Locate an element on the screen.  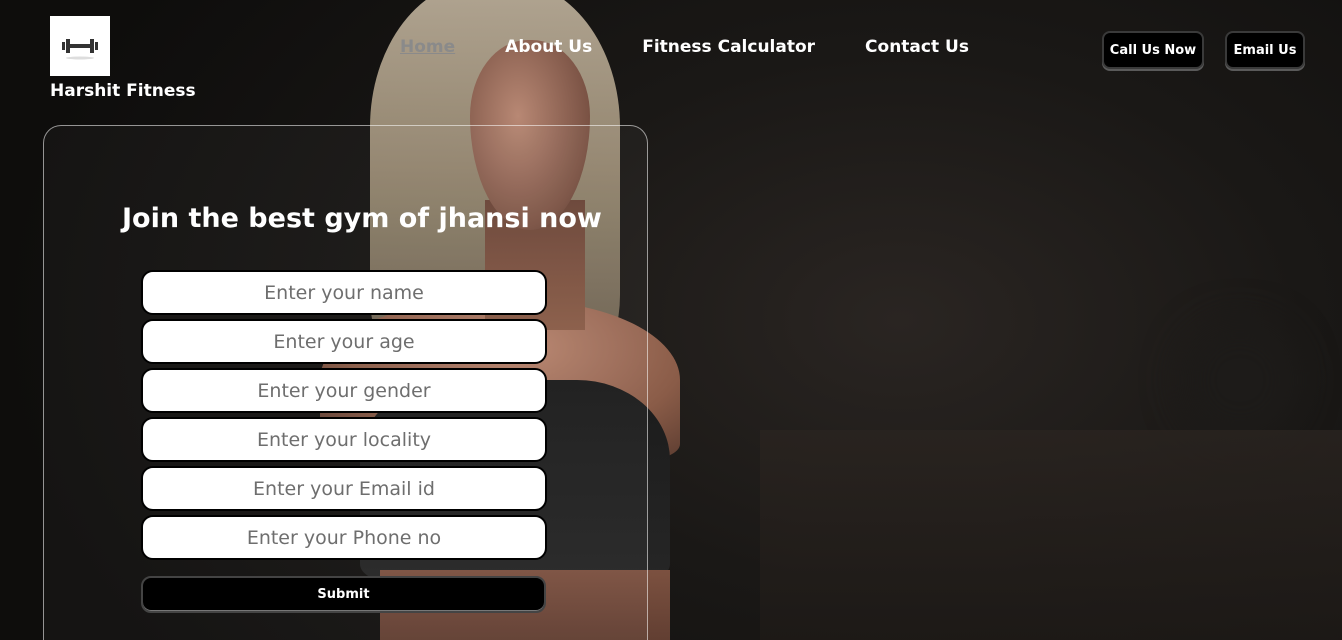
background-bench is located at coordinates (1051, 535).